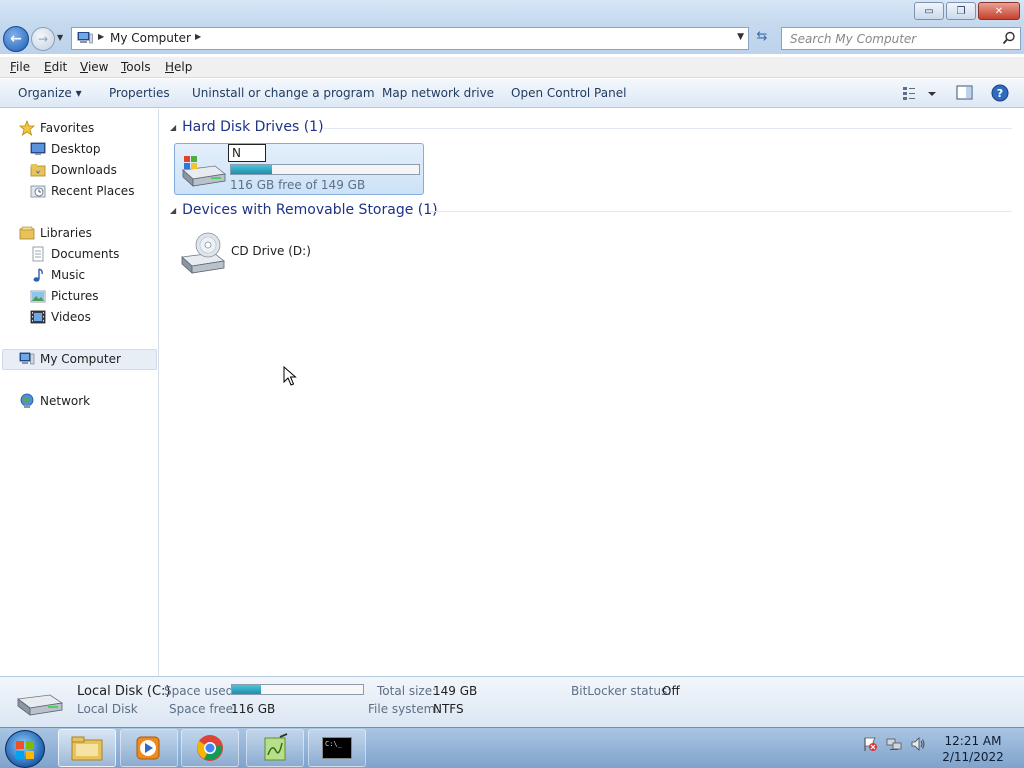 The height and width of the screenshot is (768, 1024). What do you see at coordinates (136, 67) in the screenshot?
I see `menu-tools: Tools` at bounding box center [136, 67].